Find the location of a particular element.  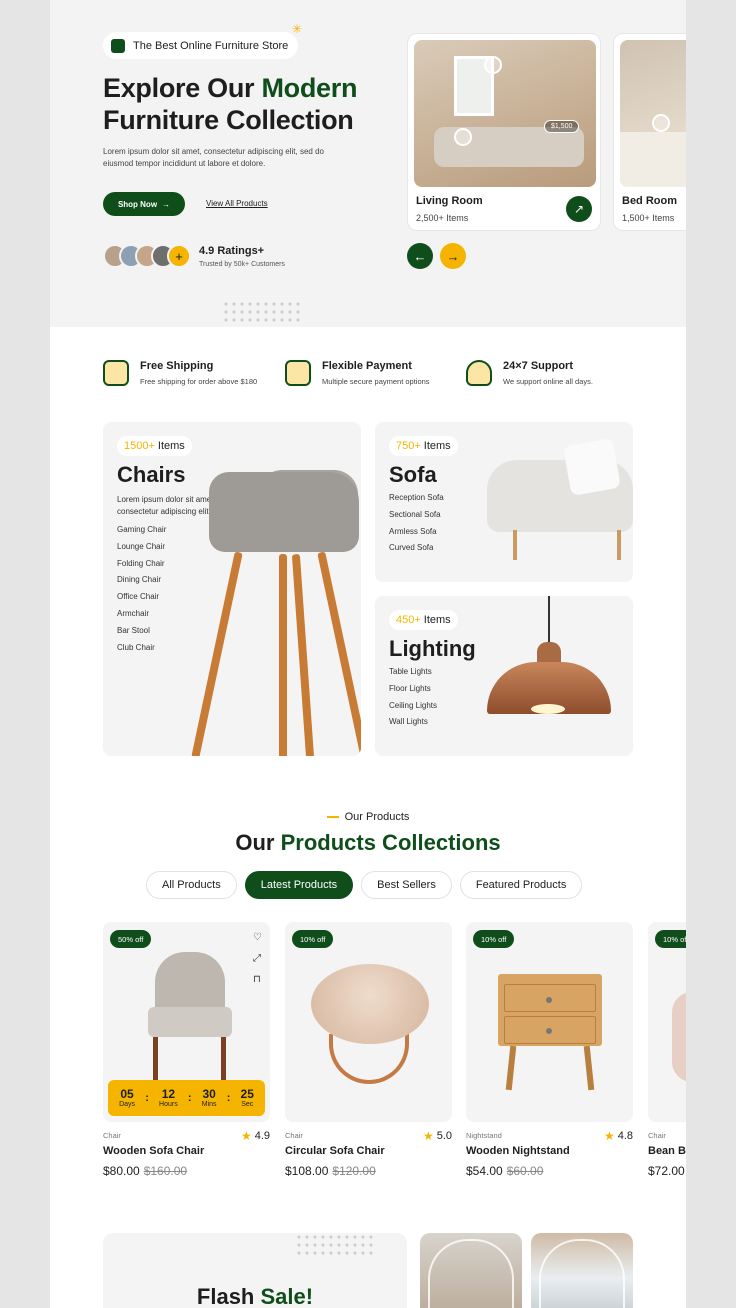

ratings-text: 4.9 Ratings+ is located at coordinates (232, 251).